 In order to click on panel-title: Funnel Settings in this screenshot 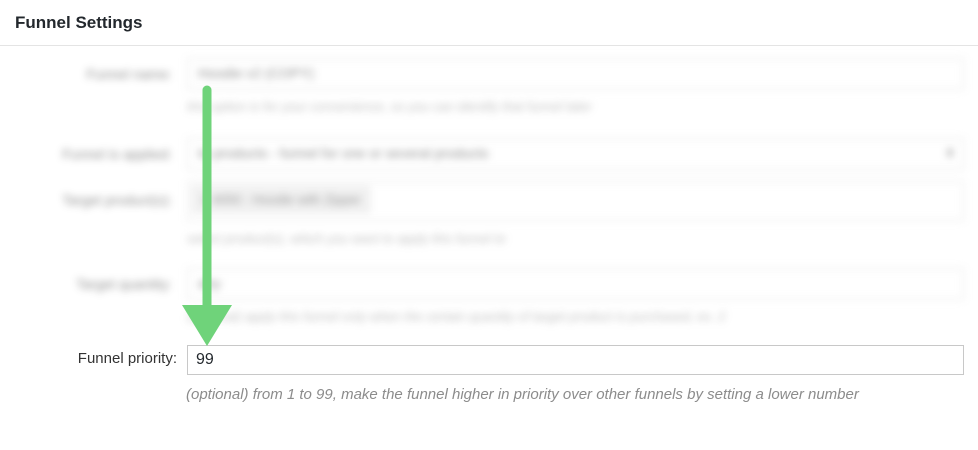, I will do `click(79, 22)`.